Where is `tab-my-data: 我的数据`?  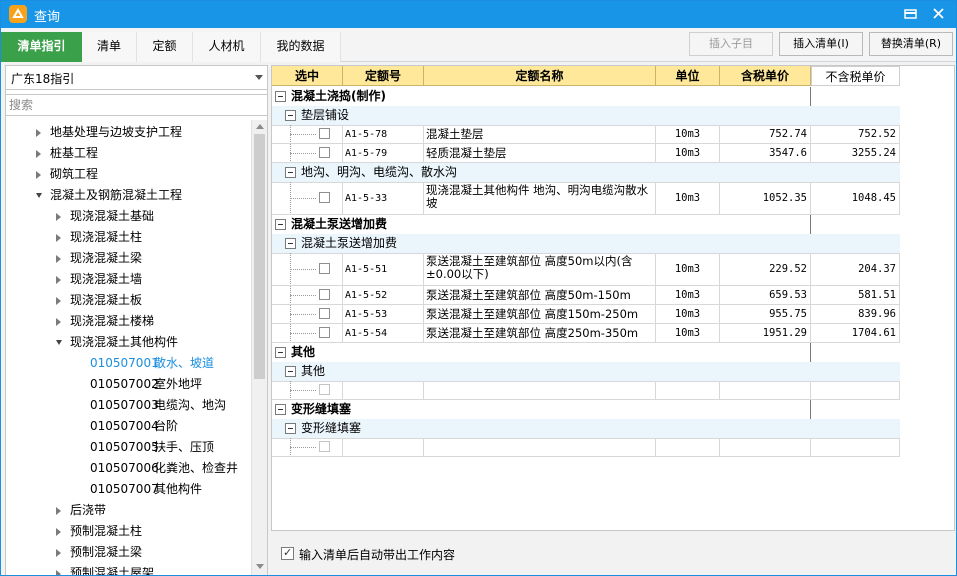
tab-my-data: 我的数据 is located at coordinates (301, 47).